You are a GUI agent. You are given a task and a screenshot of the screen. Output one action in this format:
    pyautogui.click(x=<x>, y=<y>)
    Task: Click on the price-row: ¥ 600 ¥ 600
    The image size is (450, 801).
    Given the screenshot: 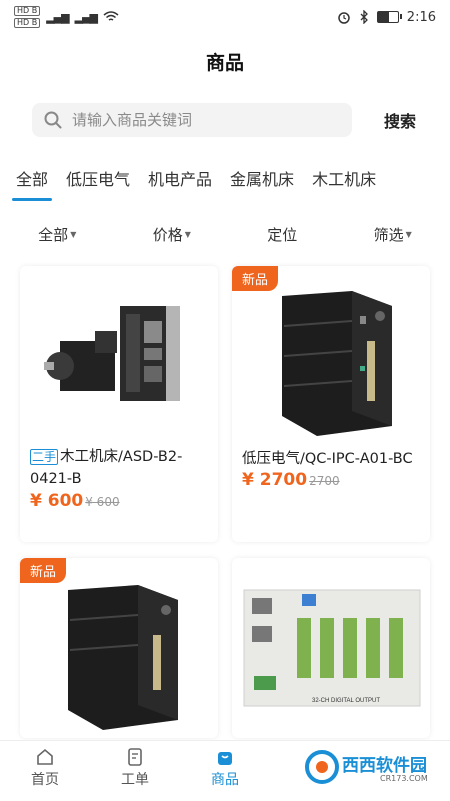 What is the action you would take?
    pyautogui.click(x=75, y=501)
    